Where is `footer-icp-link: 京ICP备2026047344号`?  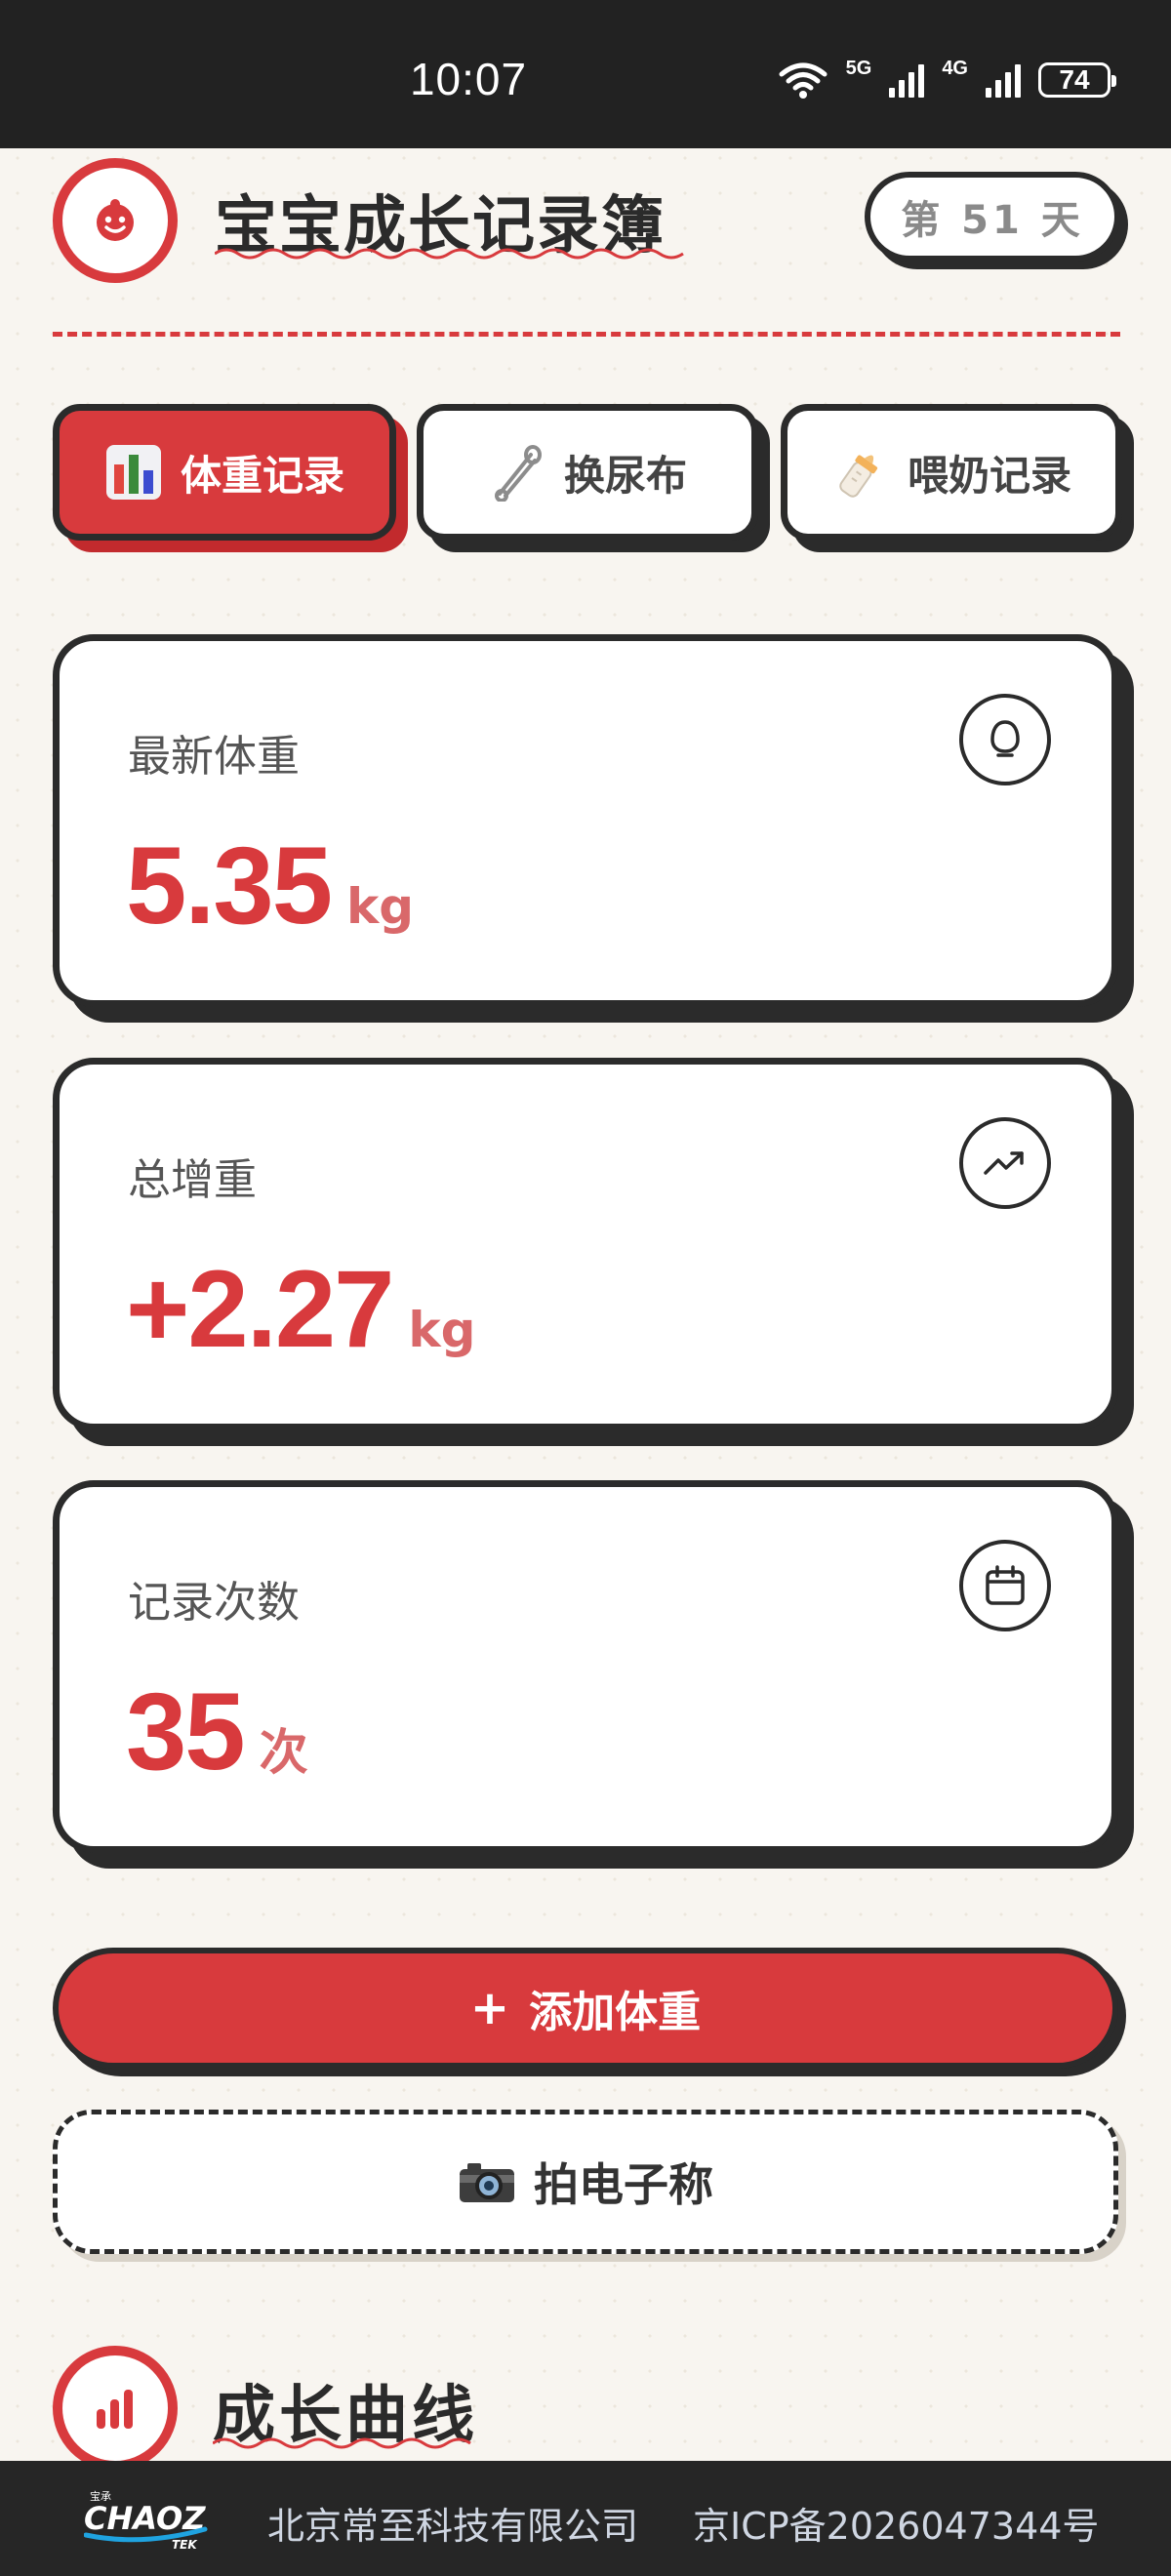
footer-icp-link: 京ICP备2026047344号 is located at coordinates (896, 2523).